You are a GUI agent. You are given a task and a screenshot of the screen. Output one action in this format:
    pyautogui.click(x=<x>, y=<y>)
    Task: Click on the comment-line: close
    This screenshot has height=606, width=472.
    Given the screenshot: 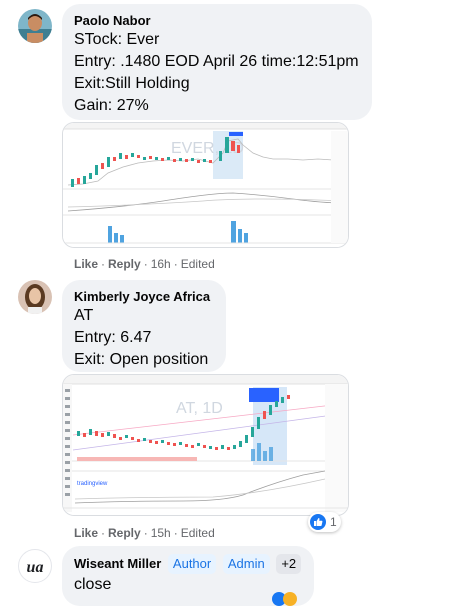 What is the action you would take?
    pyautogui.click(x=93, y=584)
    